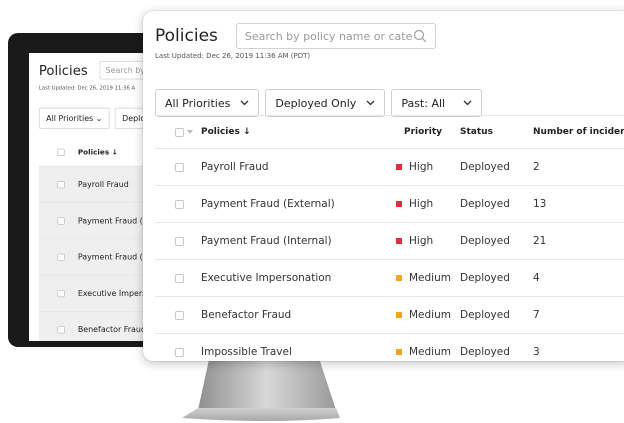 The image size is (624, 423). What do you see at coordinates (540, 204) in the screenshot?
I see `incident-count: 13` at bounding box center [540, 204].